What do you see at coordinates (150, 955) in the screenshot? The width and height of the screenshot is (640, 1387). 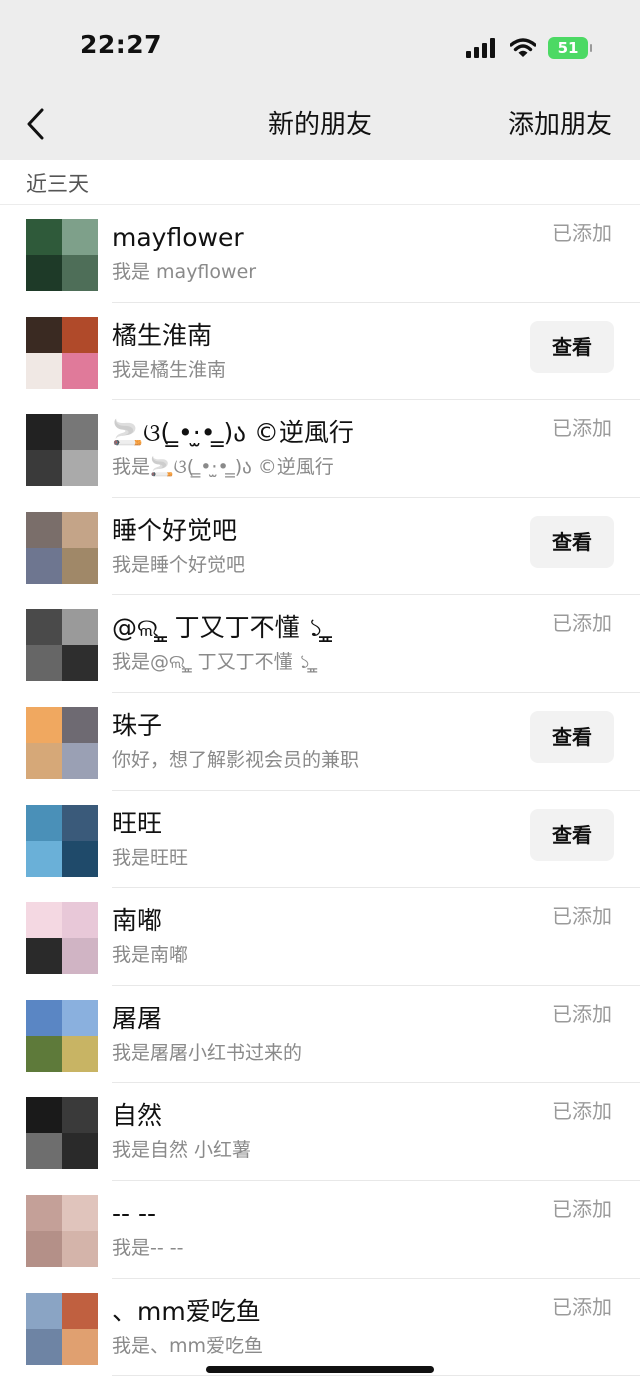 I see `friend-greeting: 我是南嘟` at bounding box center [150, 955].